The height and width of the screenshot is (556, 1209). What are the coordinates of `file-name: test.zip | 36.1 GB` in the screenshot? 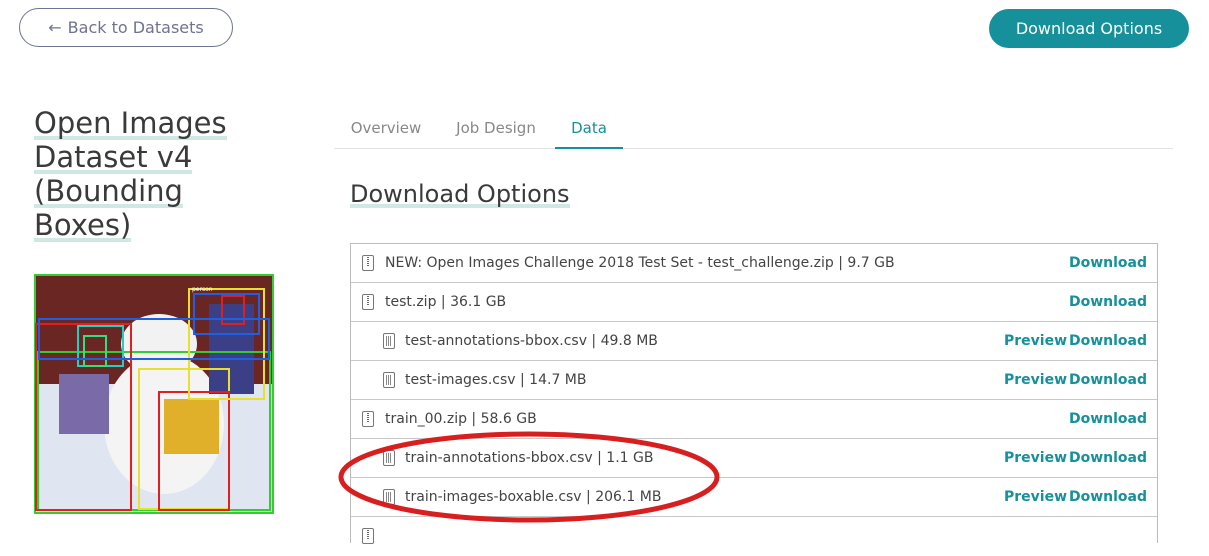 It's located at (446, 302).